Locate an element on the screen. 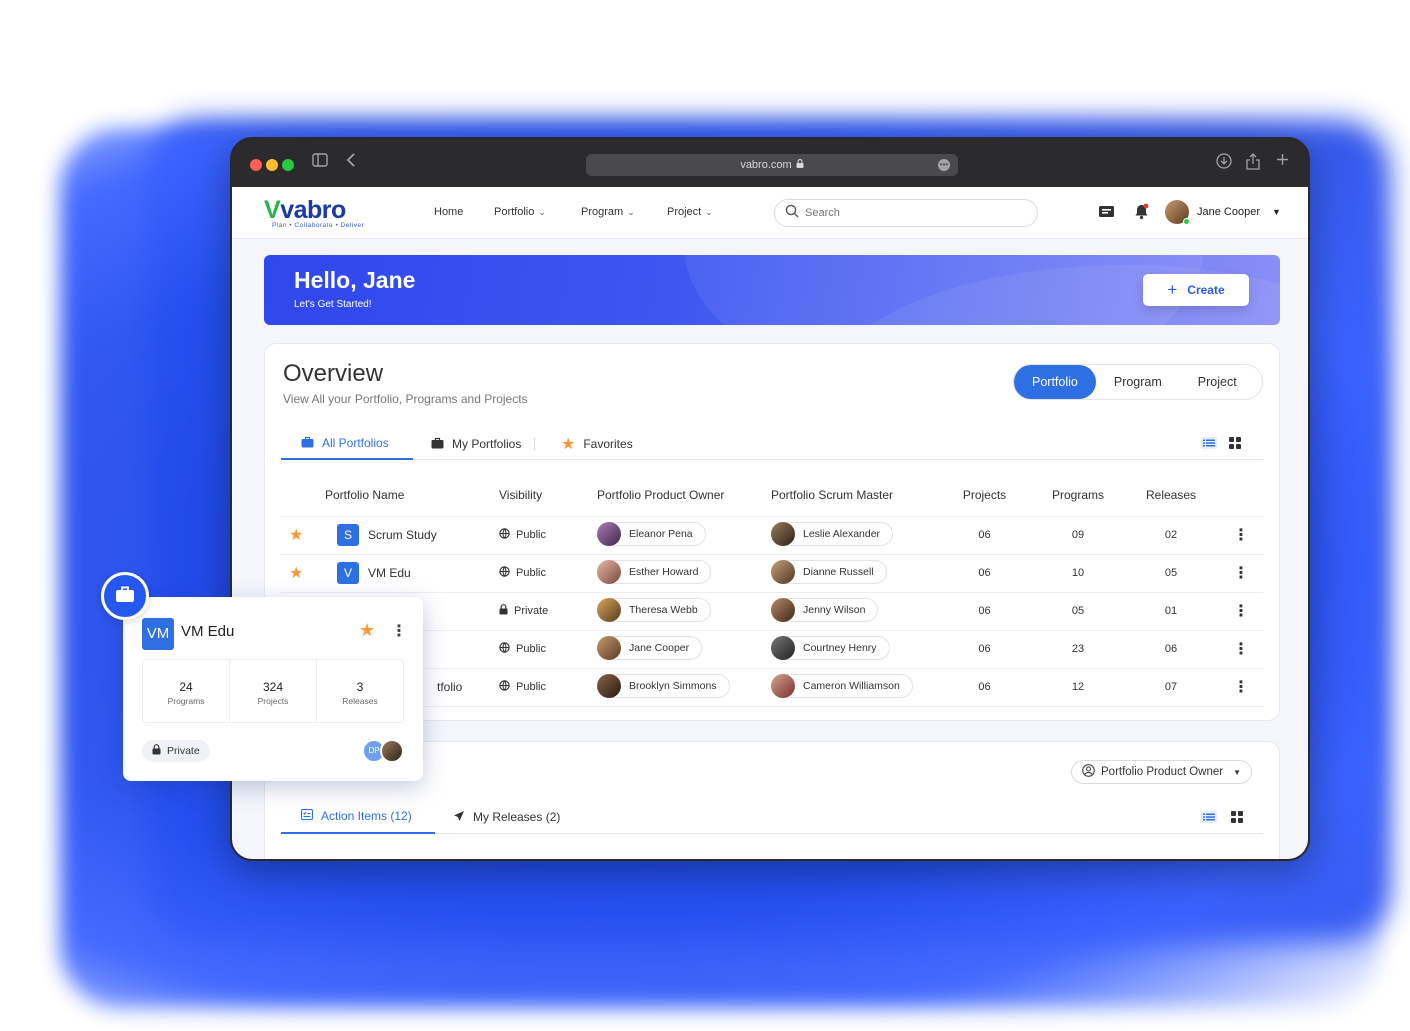 The height and width of the screenshot is (1031, 1410). portfolio-card-name: VM Edu is located at coordinates (207, 631).